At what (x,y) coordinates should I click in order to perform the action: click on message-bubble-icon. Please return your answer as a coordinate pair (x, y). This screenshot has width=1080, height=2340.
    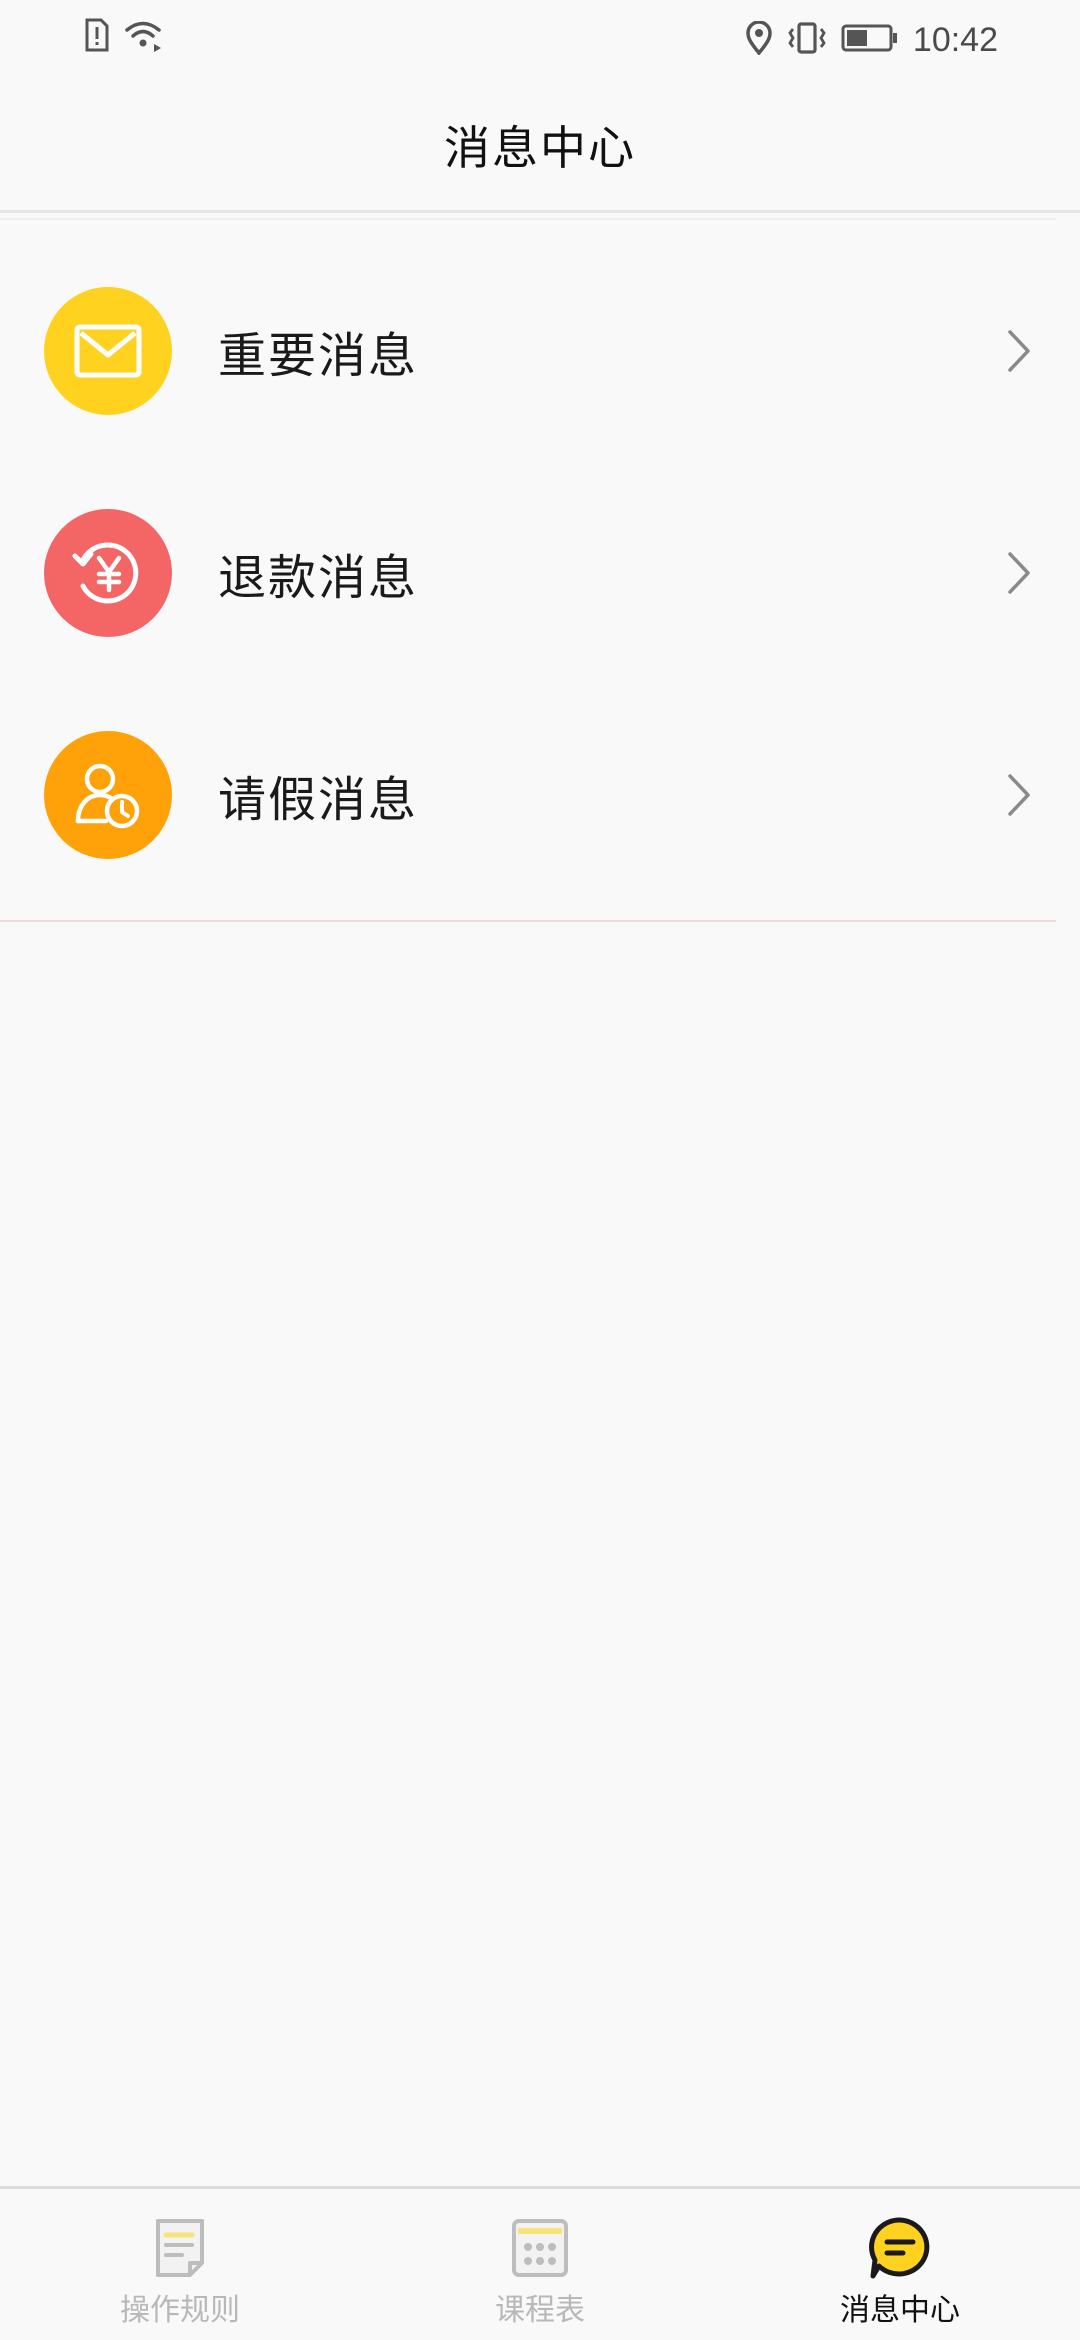
    Looking at the image, I should click on (900, 2248).